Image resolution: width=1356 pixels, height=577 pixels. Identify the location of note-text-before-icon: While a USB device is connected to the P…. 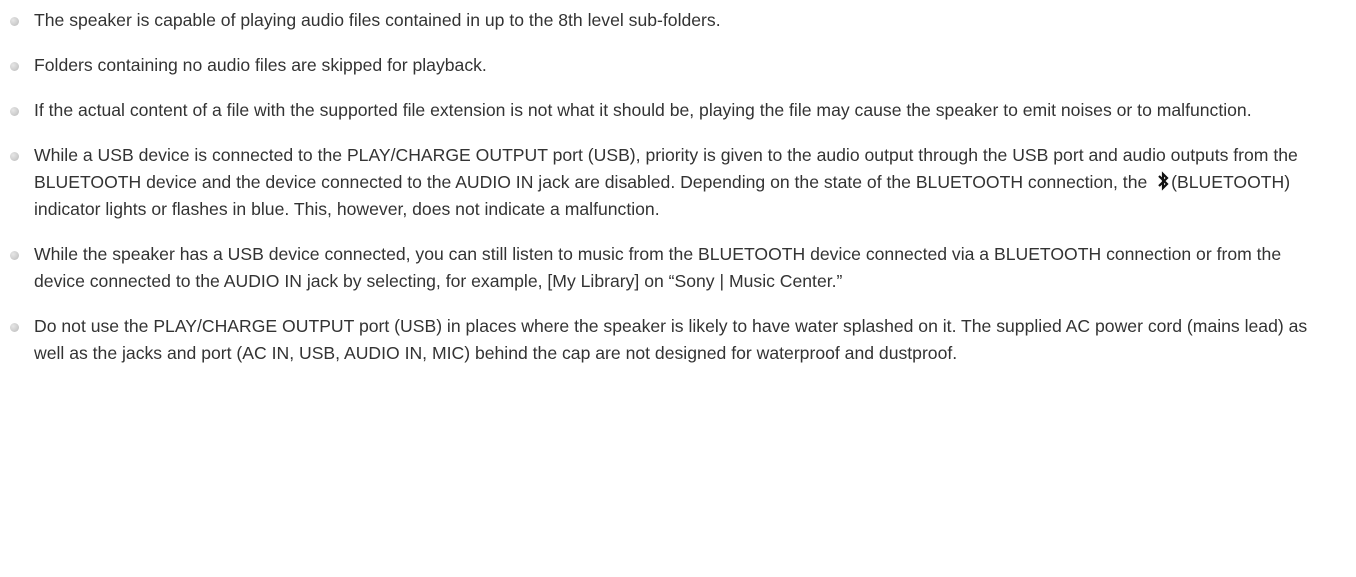
(666, 168).